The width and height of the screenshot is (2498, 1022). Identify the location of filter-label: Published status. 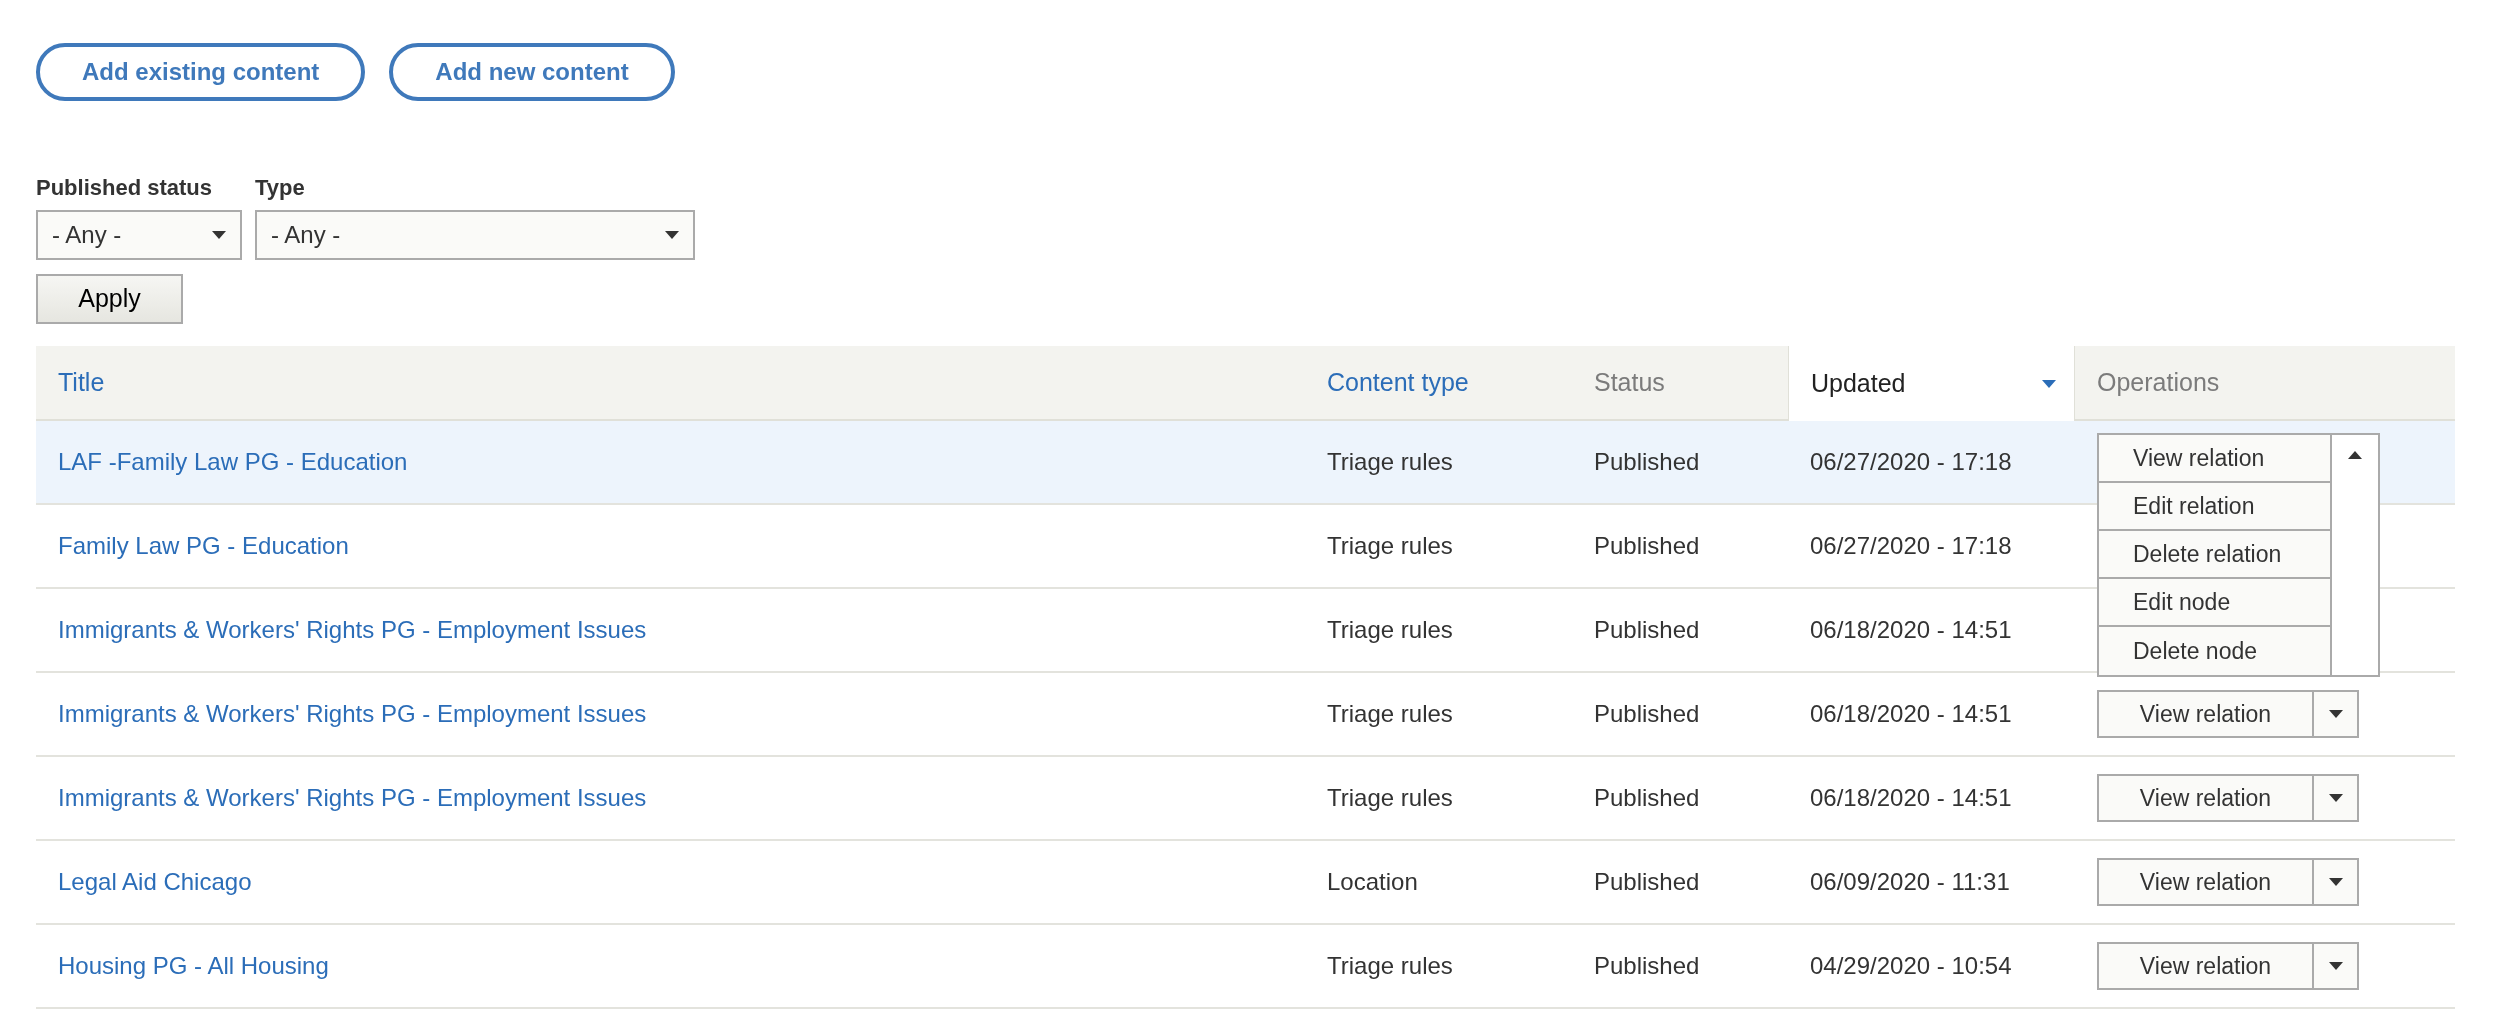
(125, 188).